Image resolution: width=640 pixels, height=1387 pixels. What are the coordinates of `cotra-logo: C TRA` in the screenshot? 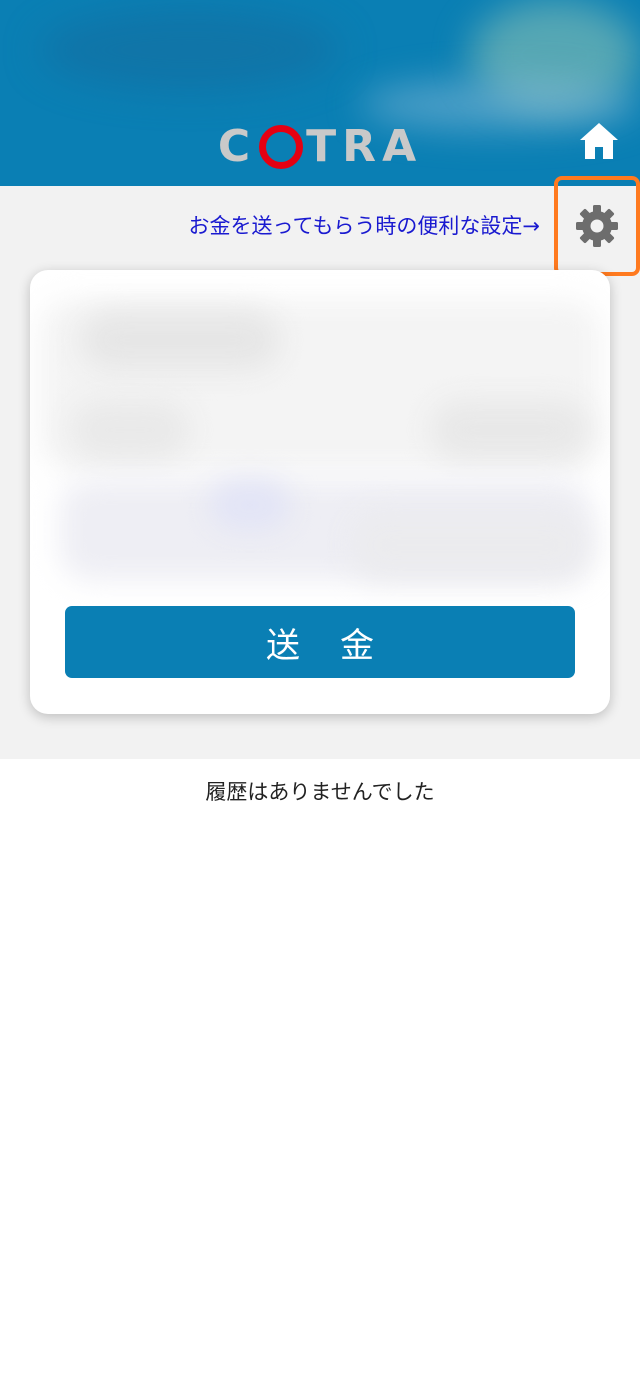 It's located at (320, 146).